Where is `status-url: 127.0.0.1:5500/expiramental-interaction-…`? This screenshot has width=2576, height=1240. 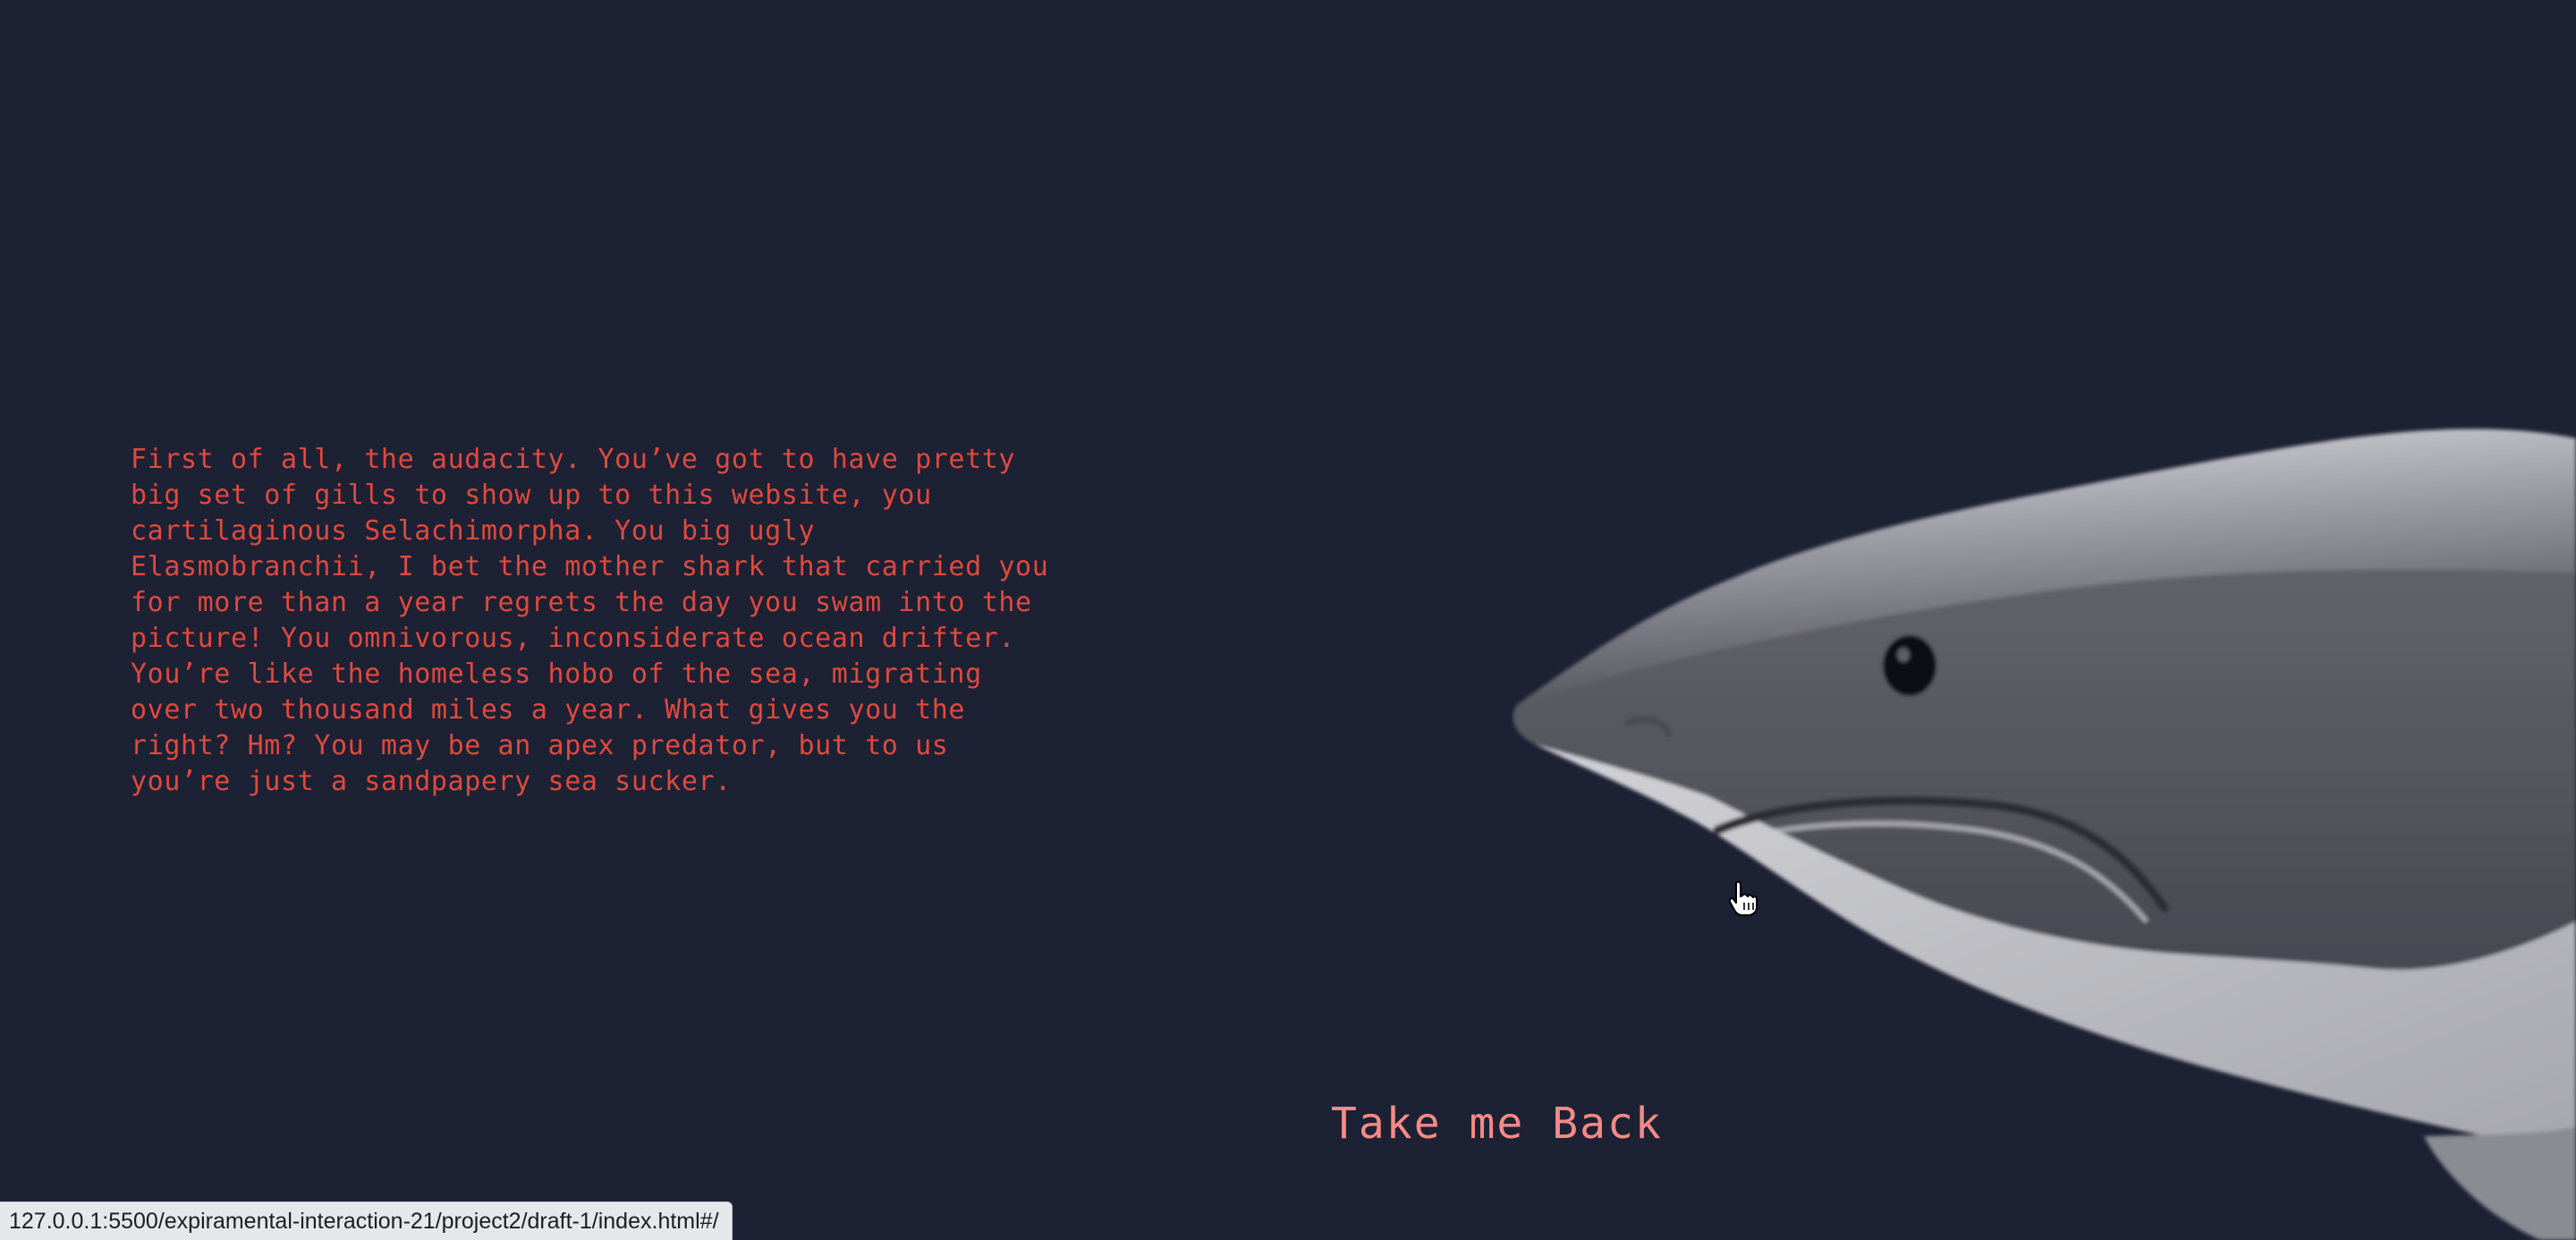 status-url: 127.0.0.1:5500/expiramental-interaction-… is located at coordinates (364, 1221).